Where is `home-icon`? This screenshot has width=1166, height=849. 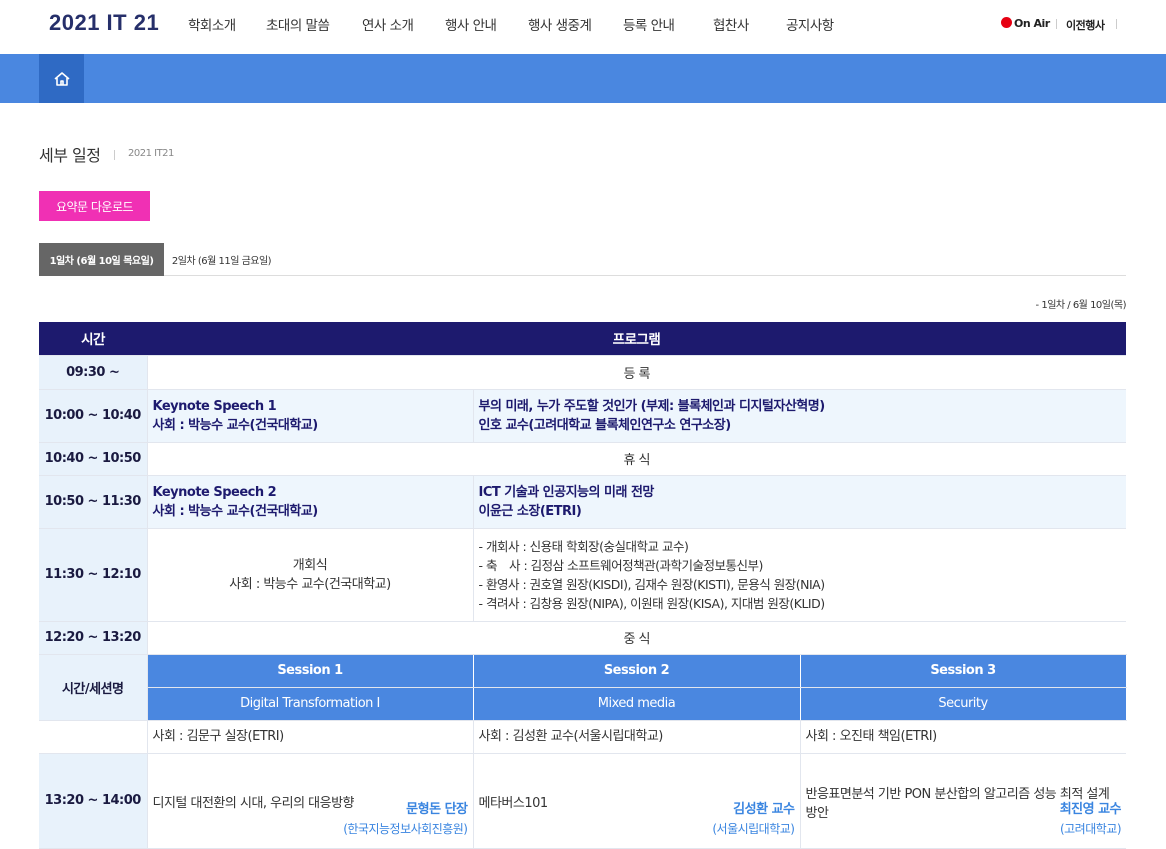
home-icon is located at coordinates (61, 78).